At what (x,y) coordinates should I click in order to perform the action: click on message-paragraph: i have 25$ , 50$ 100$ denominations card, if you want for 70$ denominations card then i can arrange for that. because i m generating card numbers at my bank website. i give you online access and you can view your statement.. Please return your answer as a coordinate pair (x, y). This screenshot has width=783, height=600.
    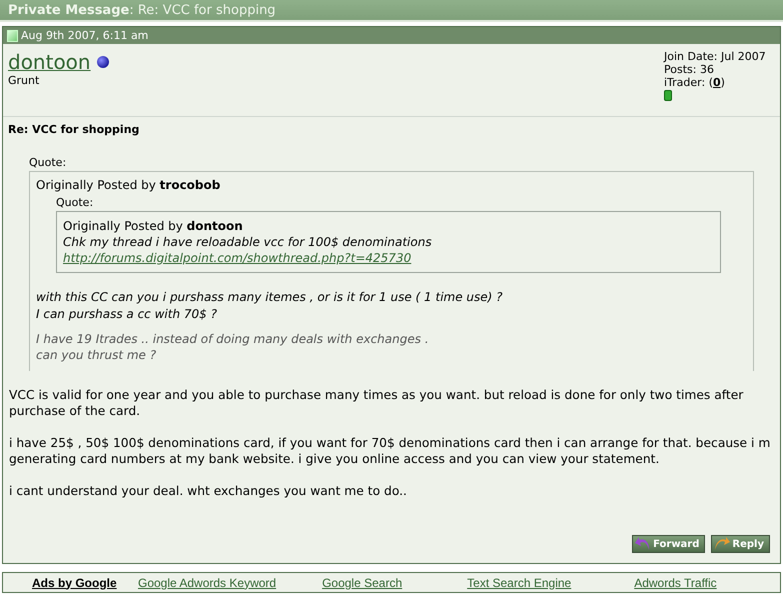
    Looking at the image, I should click on (390, 451).